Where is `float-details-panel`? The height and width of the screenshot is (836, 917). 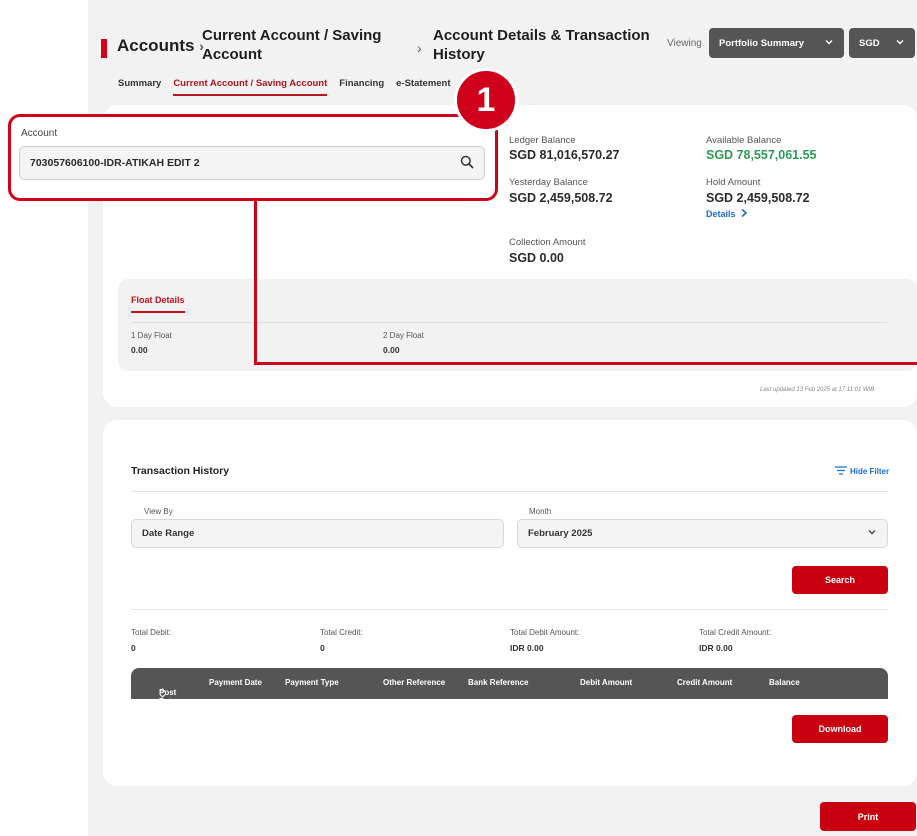
float-details-panel is located at coordinates (517, 325).